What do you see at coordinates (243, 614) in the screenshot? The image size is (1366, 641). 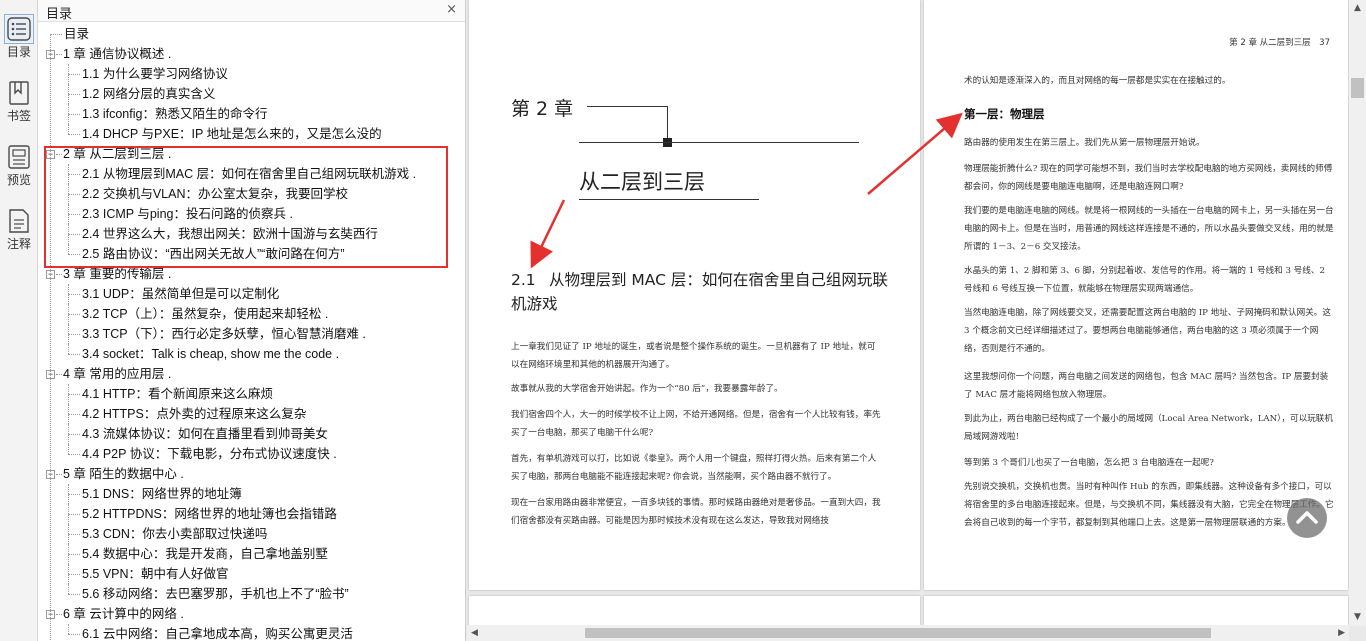 I see `toc-chapter-item: 6 章 云计算中的网络 . −` at bounding box center [243, 614].